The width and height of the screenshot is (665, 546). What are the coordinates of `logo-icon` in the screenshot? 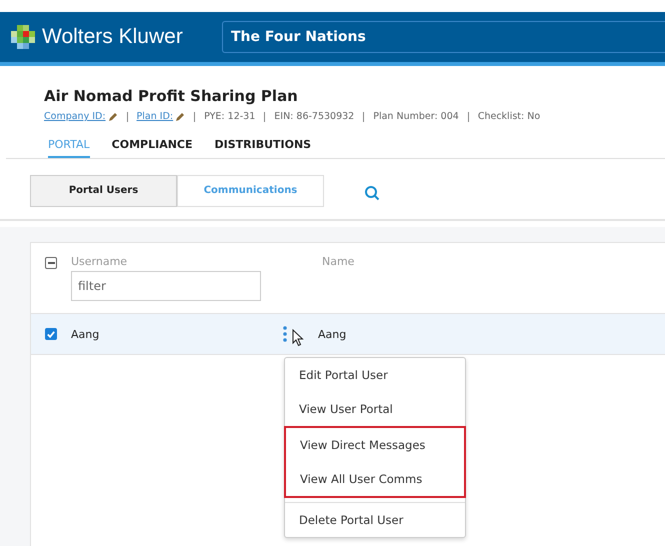 It's located at (23, 37).